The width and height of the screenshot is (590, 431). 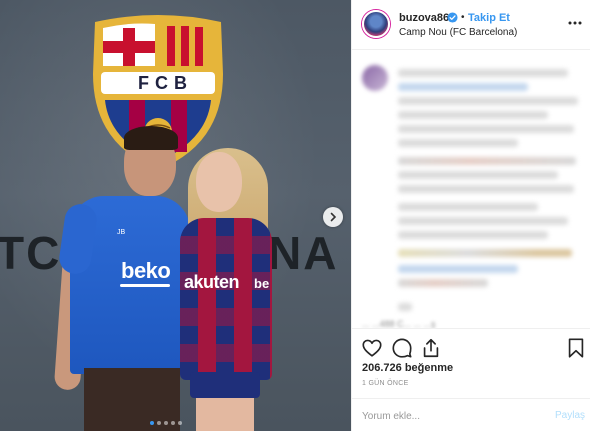 I want to click on partial-comment-text: ... ...488 C... ... ...ş, so click(x=399, y=323).